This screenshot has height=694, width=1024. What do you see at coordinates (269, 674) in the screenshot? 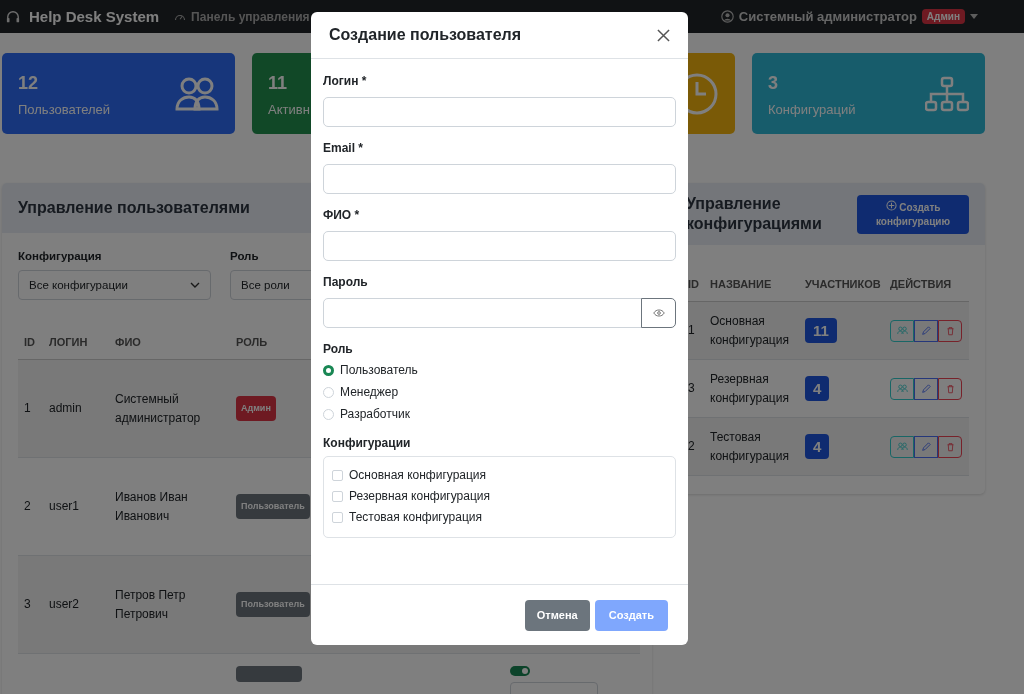
I see `role-badge` at bounding box center [269, 674].